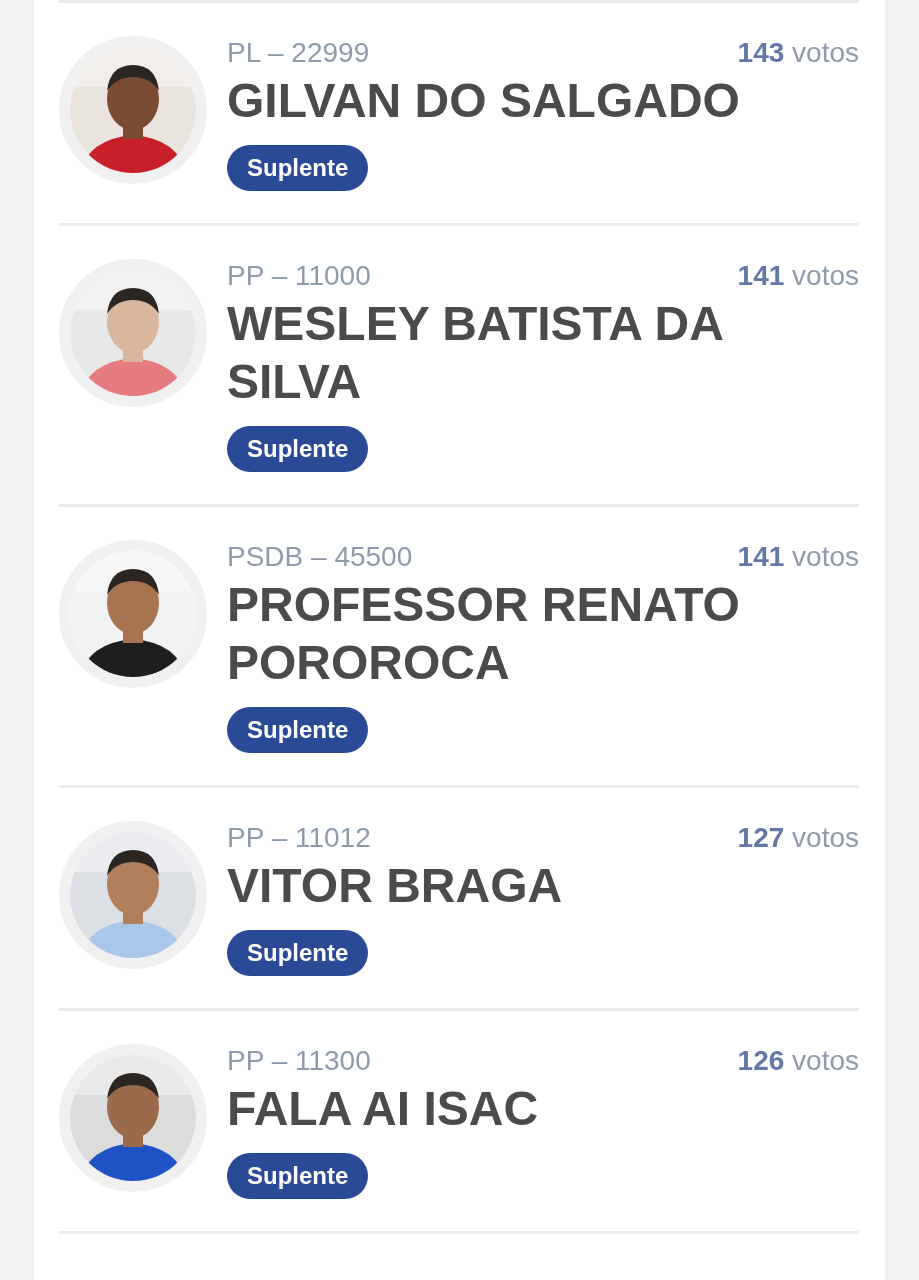 Image resolution: width=919 pixels, height=1280 pixels. Describe the element at coordinates (484, 634) in the screenshot. I see `candidate-name: PROFESSOR RENATO POROROCA` at that location.